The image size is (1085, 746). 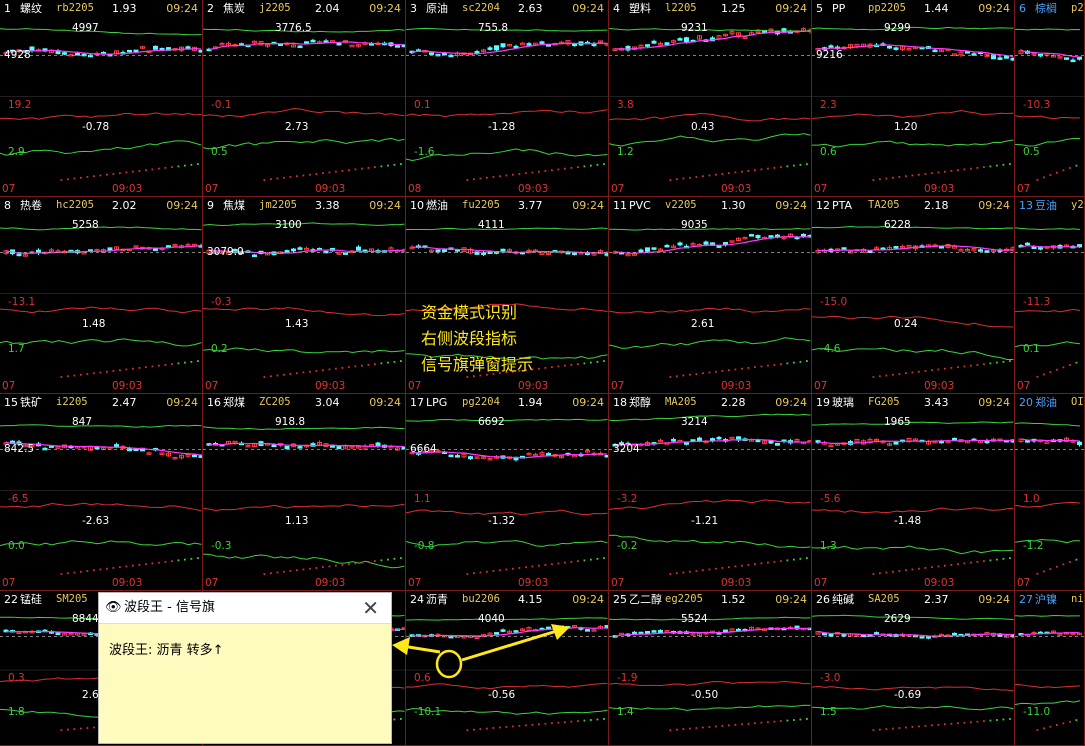 What do you see at coordinates (1022, 8) in the screenshot?
I see `panel-number: 6` at bounding box center [1022, 8].